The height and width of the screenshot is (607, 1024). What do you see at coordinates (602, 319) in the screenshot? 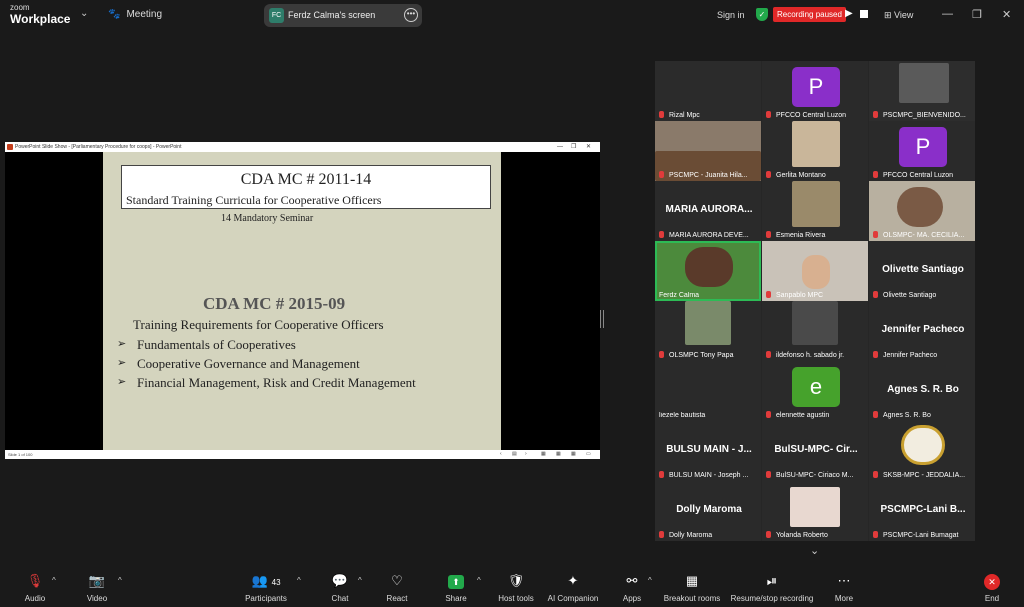
I see `splitter-handle` at bounding box center [602, 319].